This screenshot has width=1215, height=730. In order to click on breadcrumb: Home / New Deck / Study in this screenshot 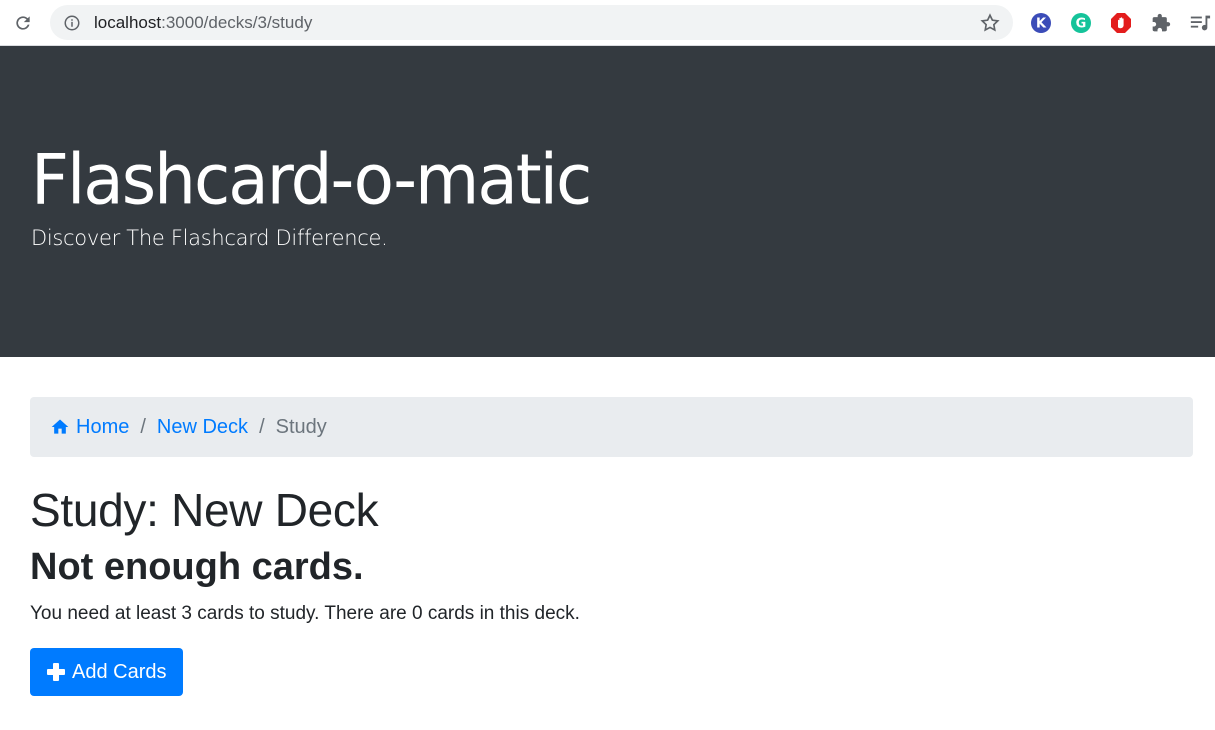, I will do `click(611, 427)`.